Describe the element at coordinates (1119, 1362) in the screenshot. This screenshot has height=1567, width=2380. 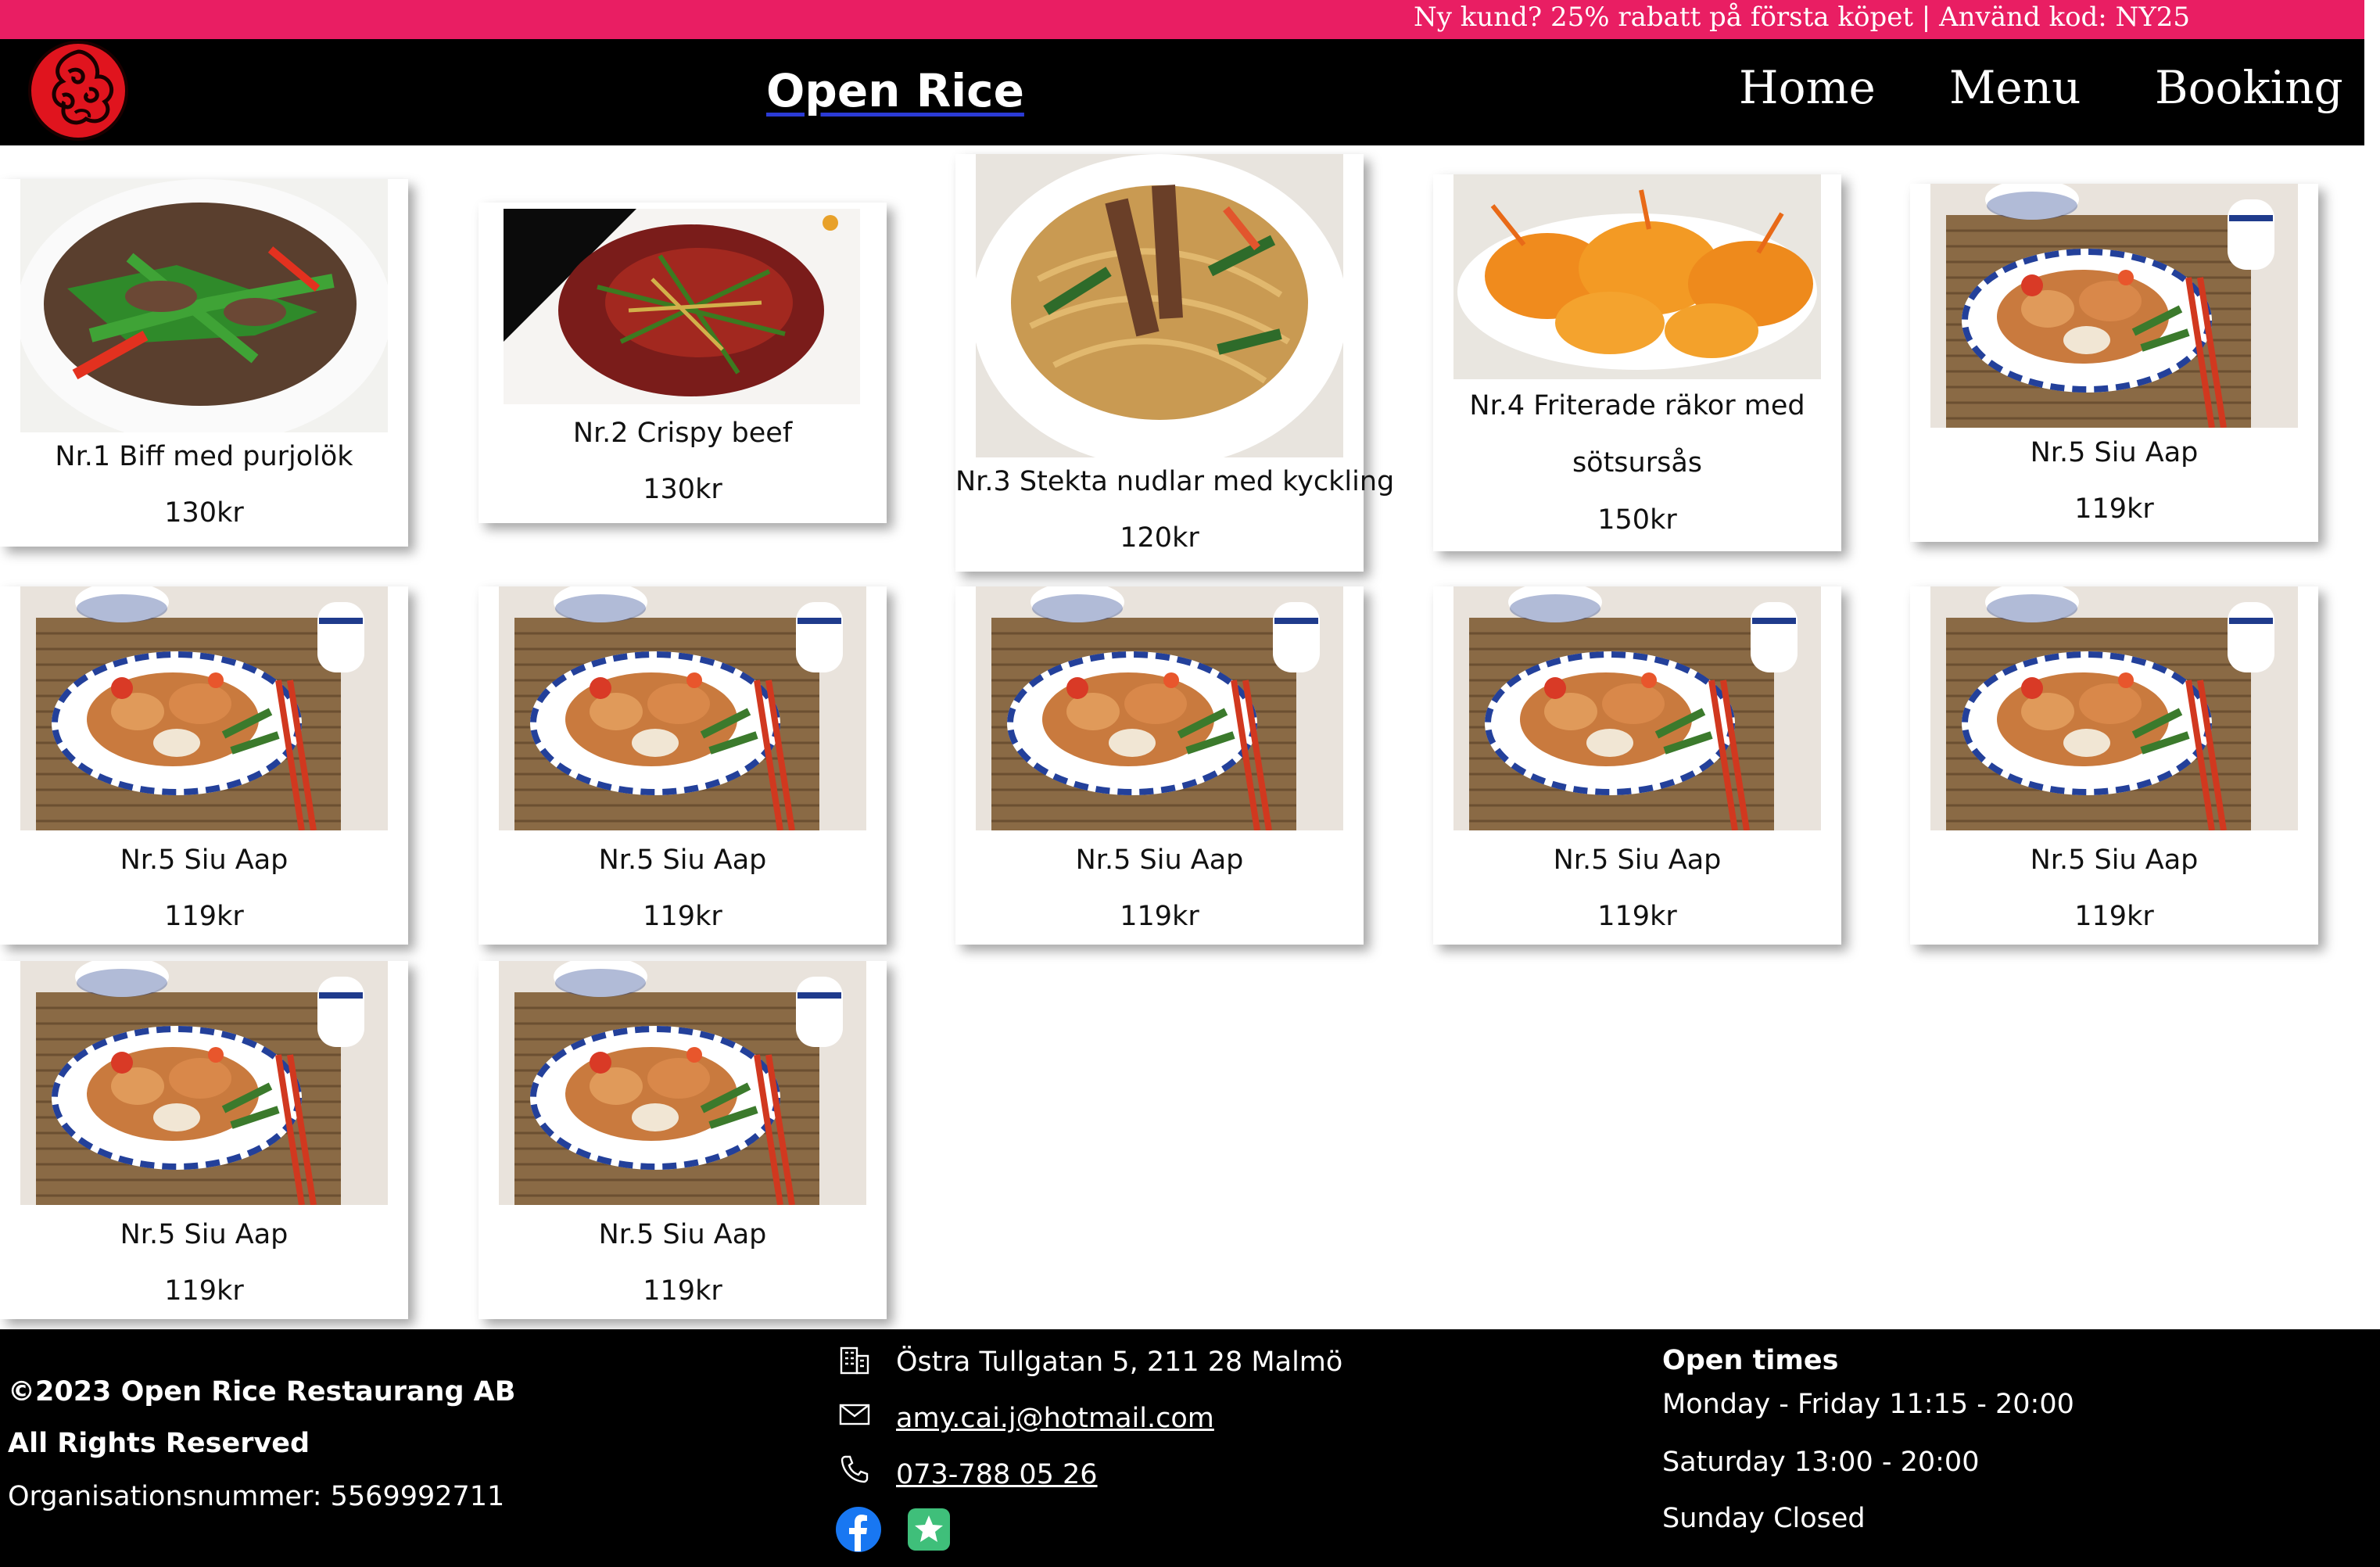
I see `footer-address: Östra Tullgatan 5, 211 28 Malmö` at that location.